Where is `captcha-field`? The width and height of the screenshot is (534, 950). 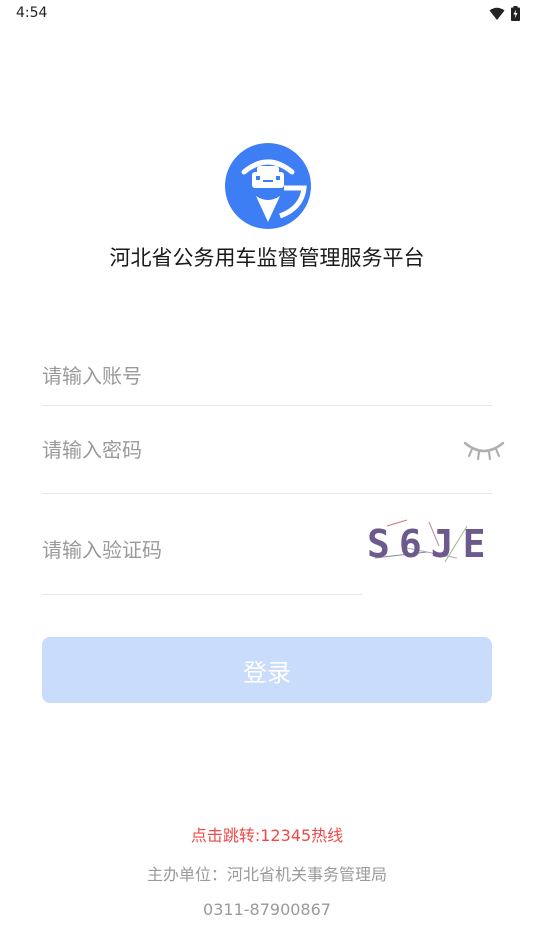
captcha-field is located at coordinates (232, 559).